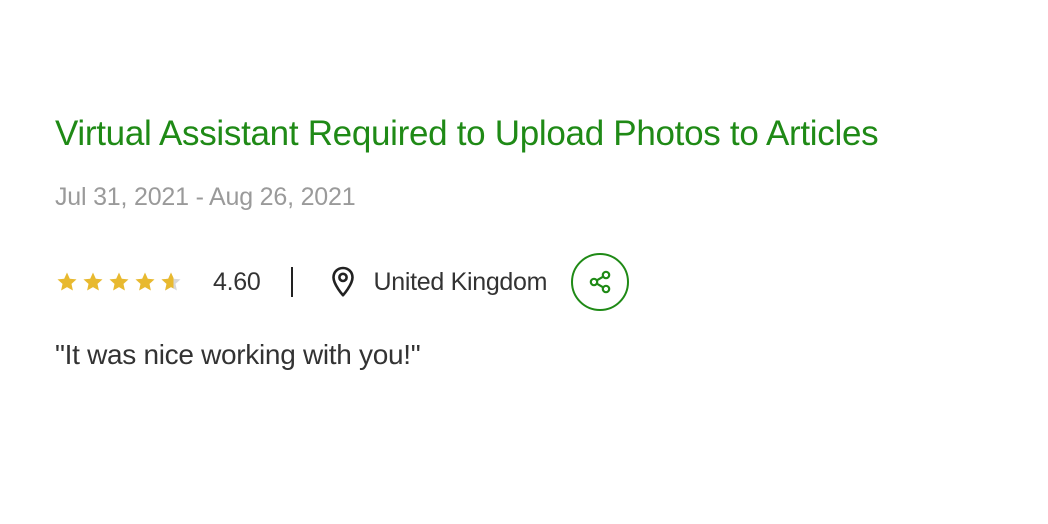 The width and height of the screenshot is (1048, 524). I want to click on rating-stars, so click(119, 282).